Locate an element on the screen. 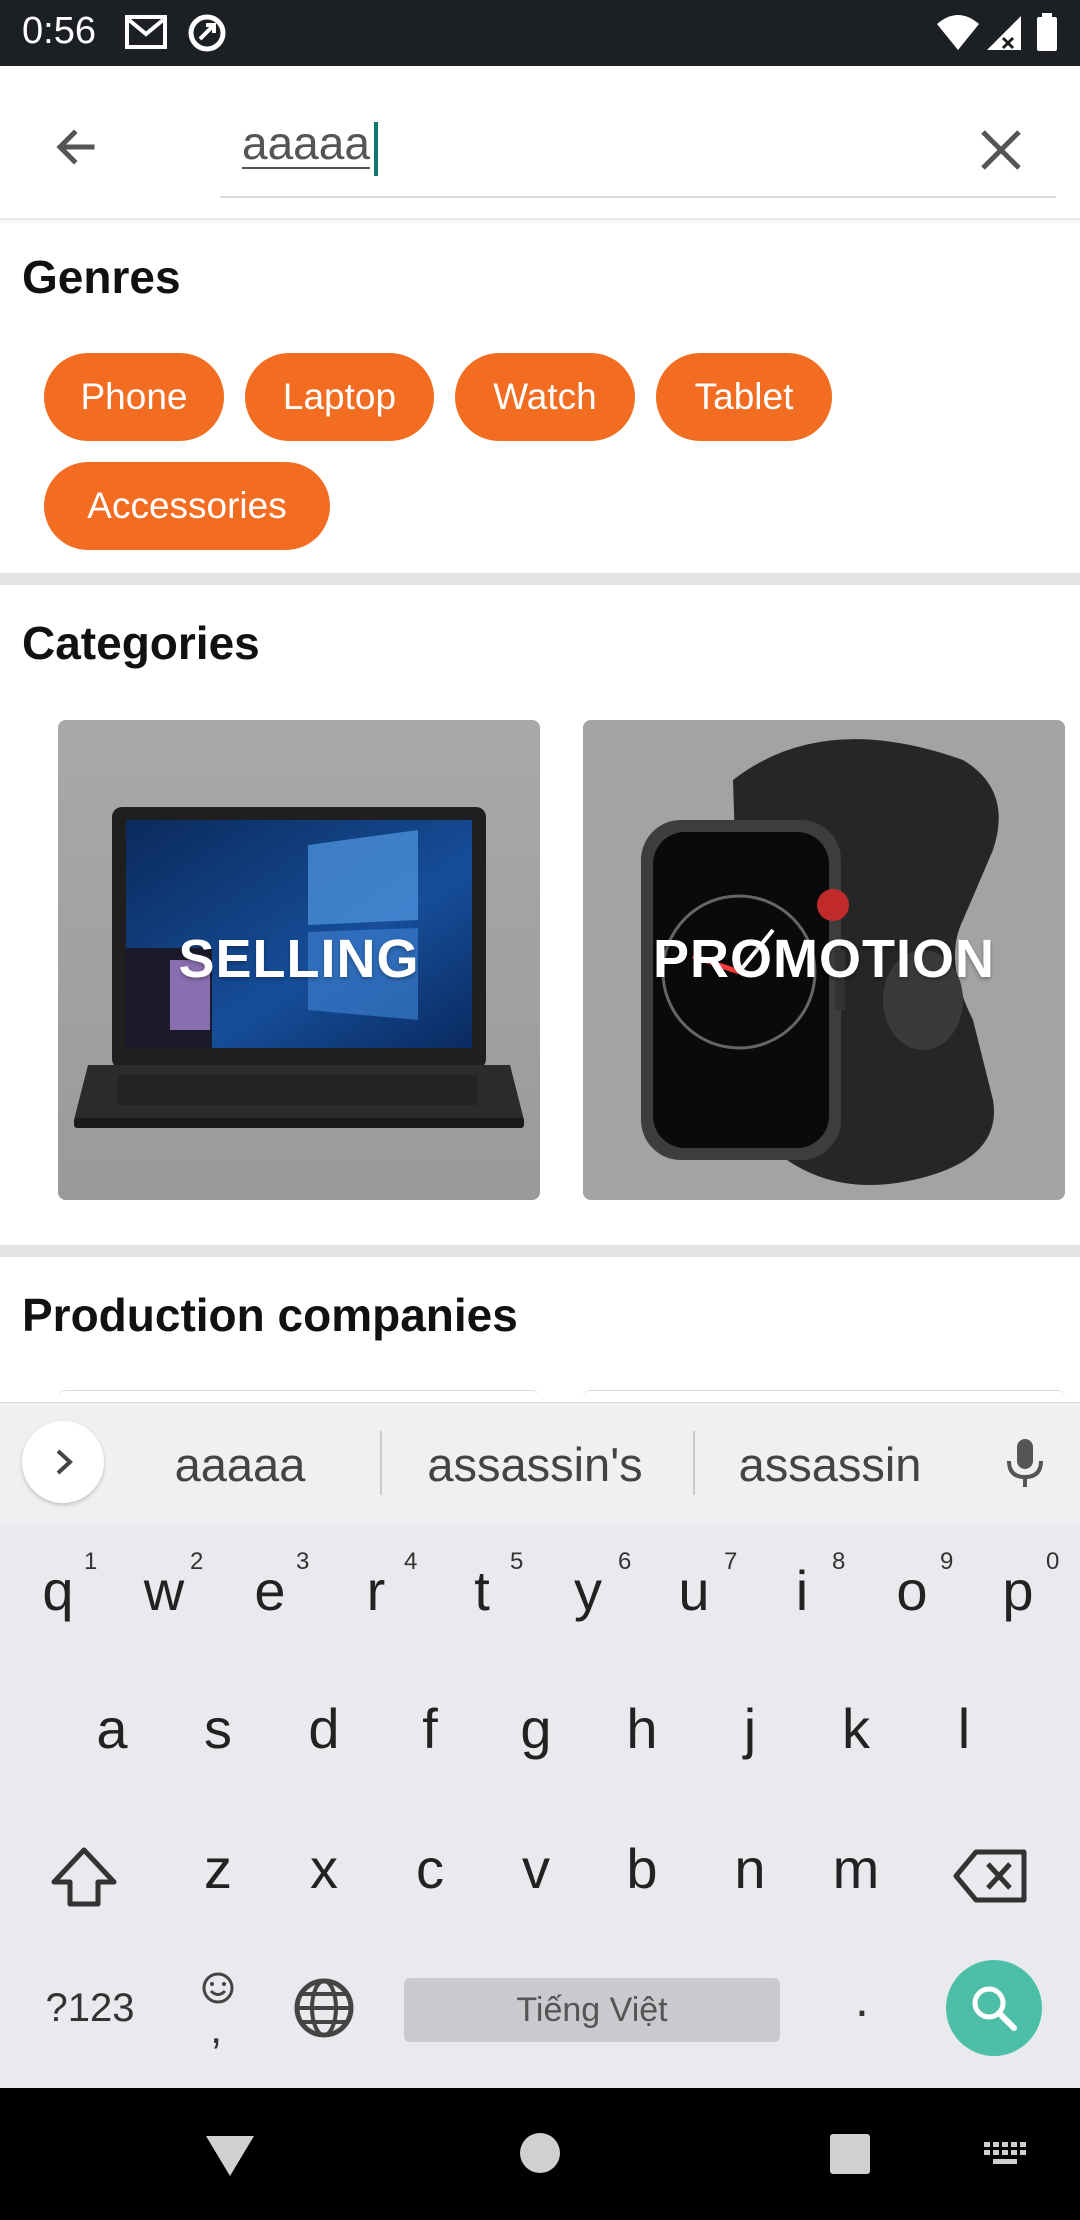  genre-chip-tablet: Tablet is located at coordinates (744, 397).